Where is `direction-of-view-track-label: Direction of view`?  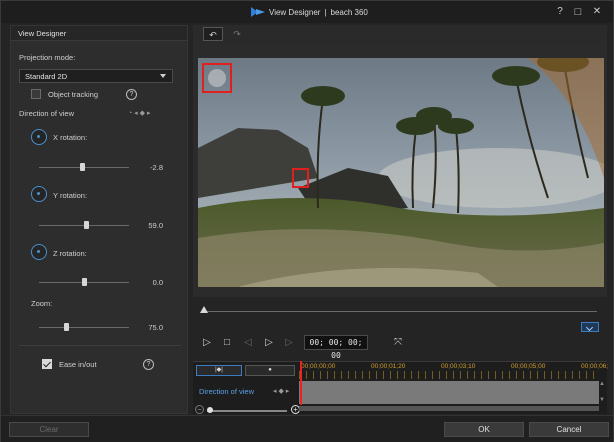
direction-of-view-track-label: Direction of view is located at coordinates (227, 391).